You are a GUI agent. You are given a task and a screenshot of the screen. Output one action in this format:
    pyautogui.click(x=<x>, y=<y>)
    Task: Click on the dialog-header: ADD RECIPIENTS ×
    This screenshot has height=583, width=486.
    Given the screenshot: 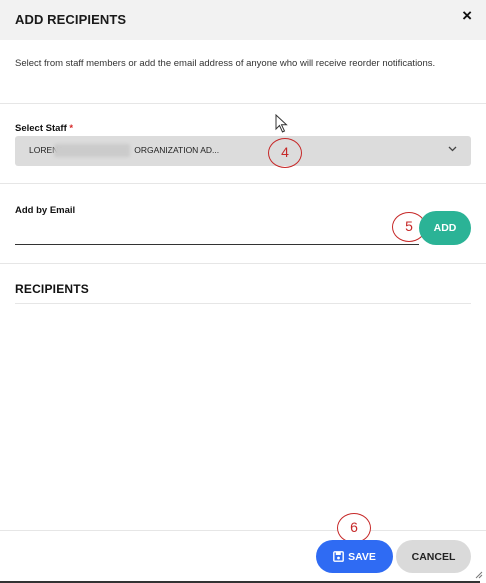 What is the action you would take?
    pyautogui.click(x=243, y=20)
    